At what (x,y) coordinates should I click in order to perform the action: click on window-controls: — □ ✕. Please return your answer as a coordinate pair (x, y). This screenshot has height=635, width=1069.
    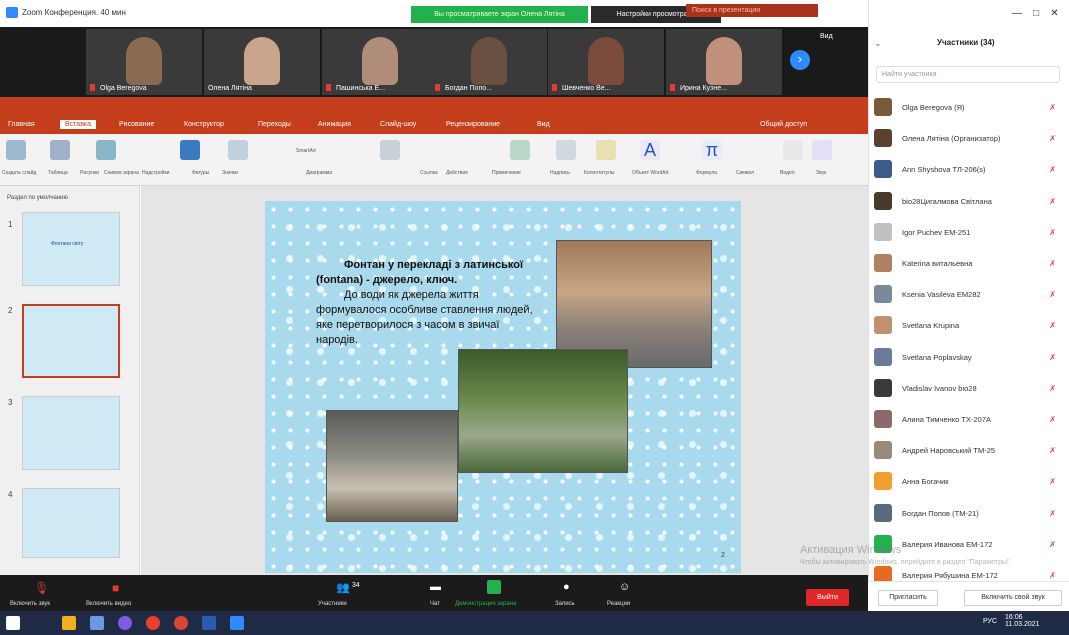
    Looking at the image, I should click on (1035, 13).